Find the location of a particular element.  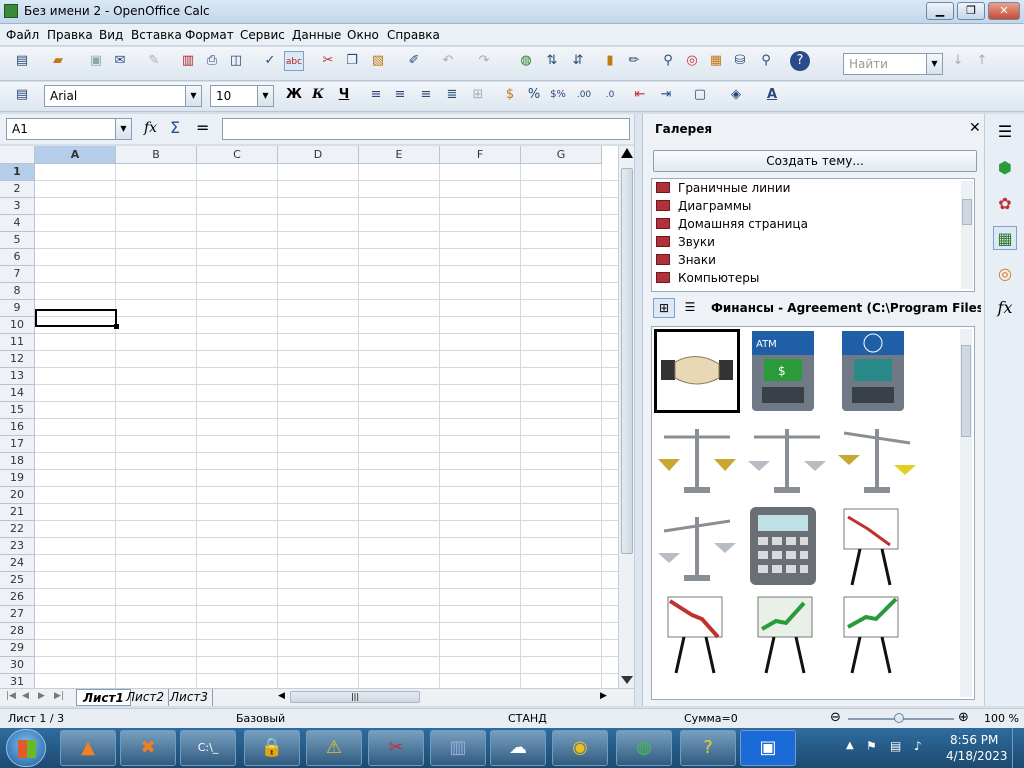

calculator-icon is located at coordinates (789, 547).